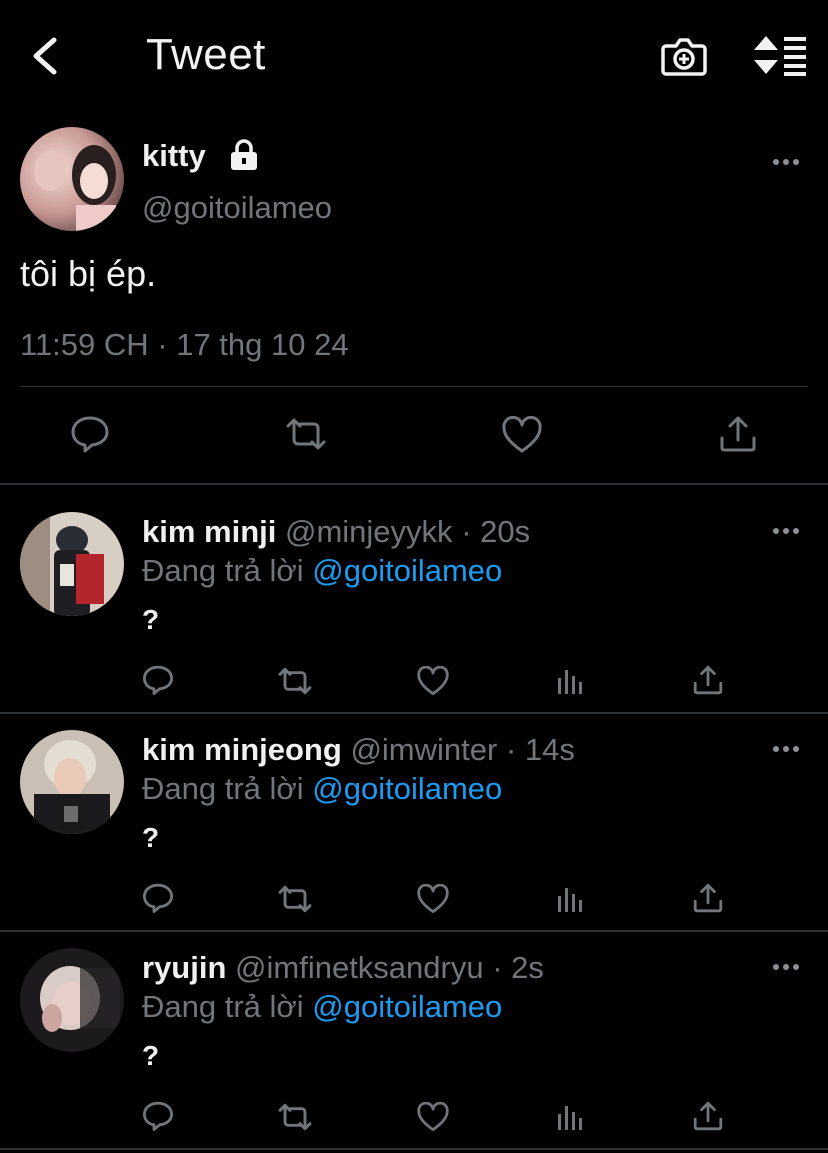 The image size is (828, 1153). What do you see at coordinates (206, 54) in the screenshot?
I see `page-title: Tweet` at bounding box center [206, 54].